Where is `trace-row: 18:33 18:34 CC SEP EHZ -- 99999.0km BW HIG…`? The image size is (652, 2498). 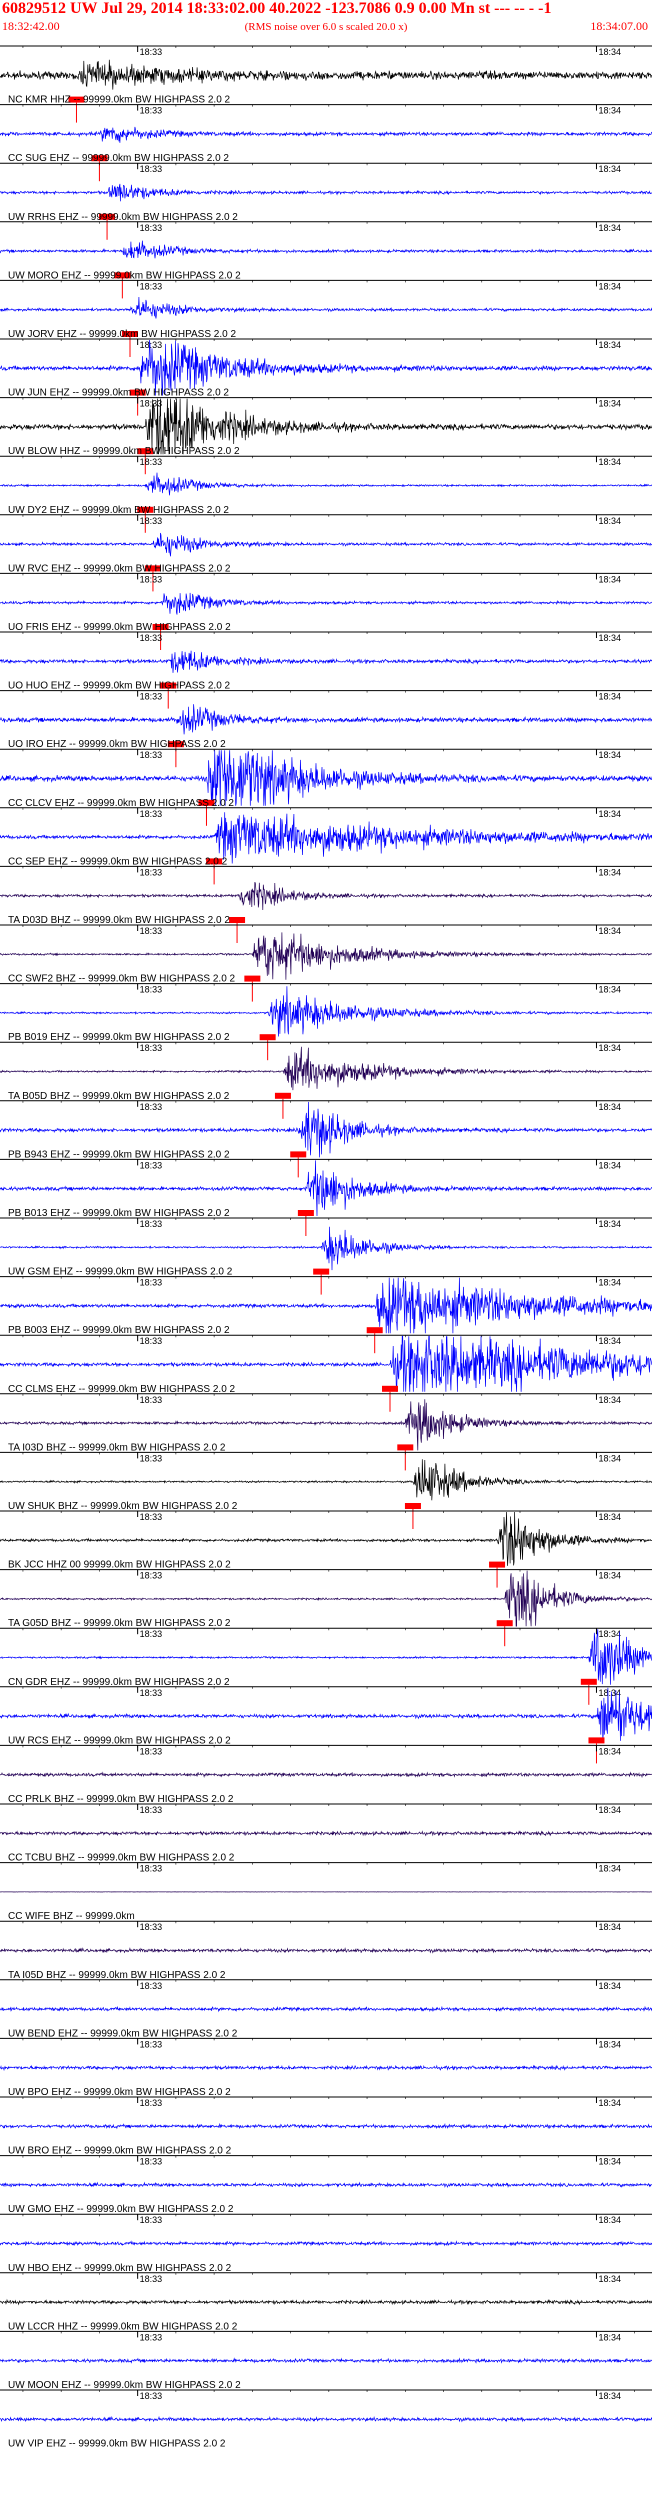 trace-row: 18:33 18:34 CC SEP EHZ -- 99999.0km BW HIG… is located at coordinates (326, 846).